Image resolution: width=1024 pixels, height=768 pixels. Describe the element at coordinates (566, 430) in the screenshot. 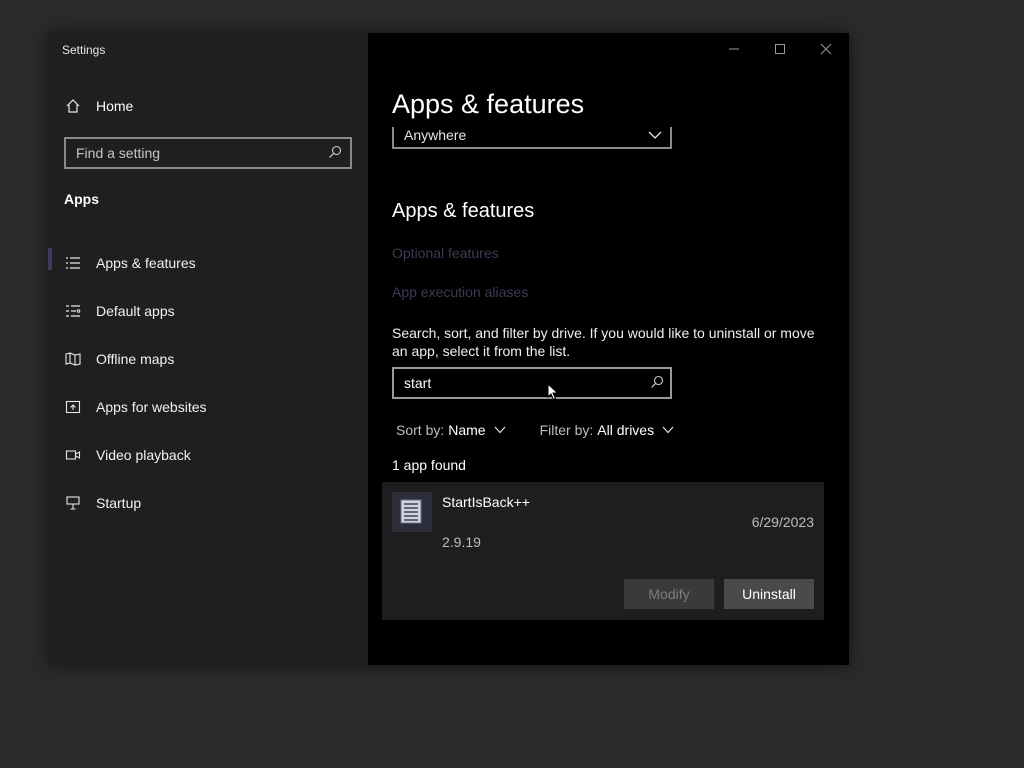

I see `filter-label: Filter by:` at that location.